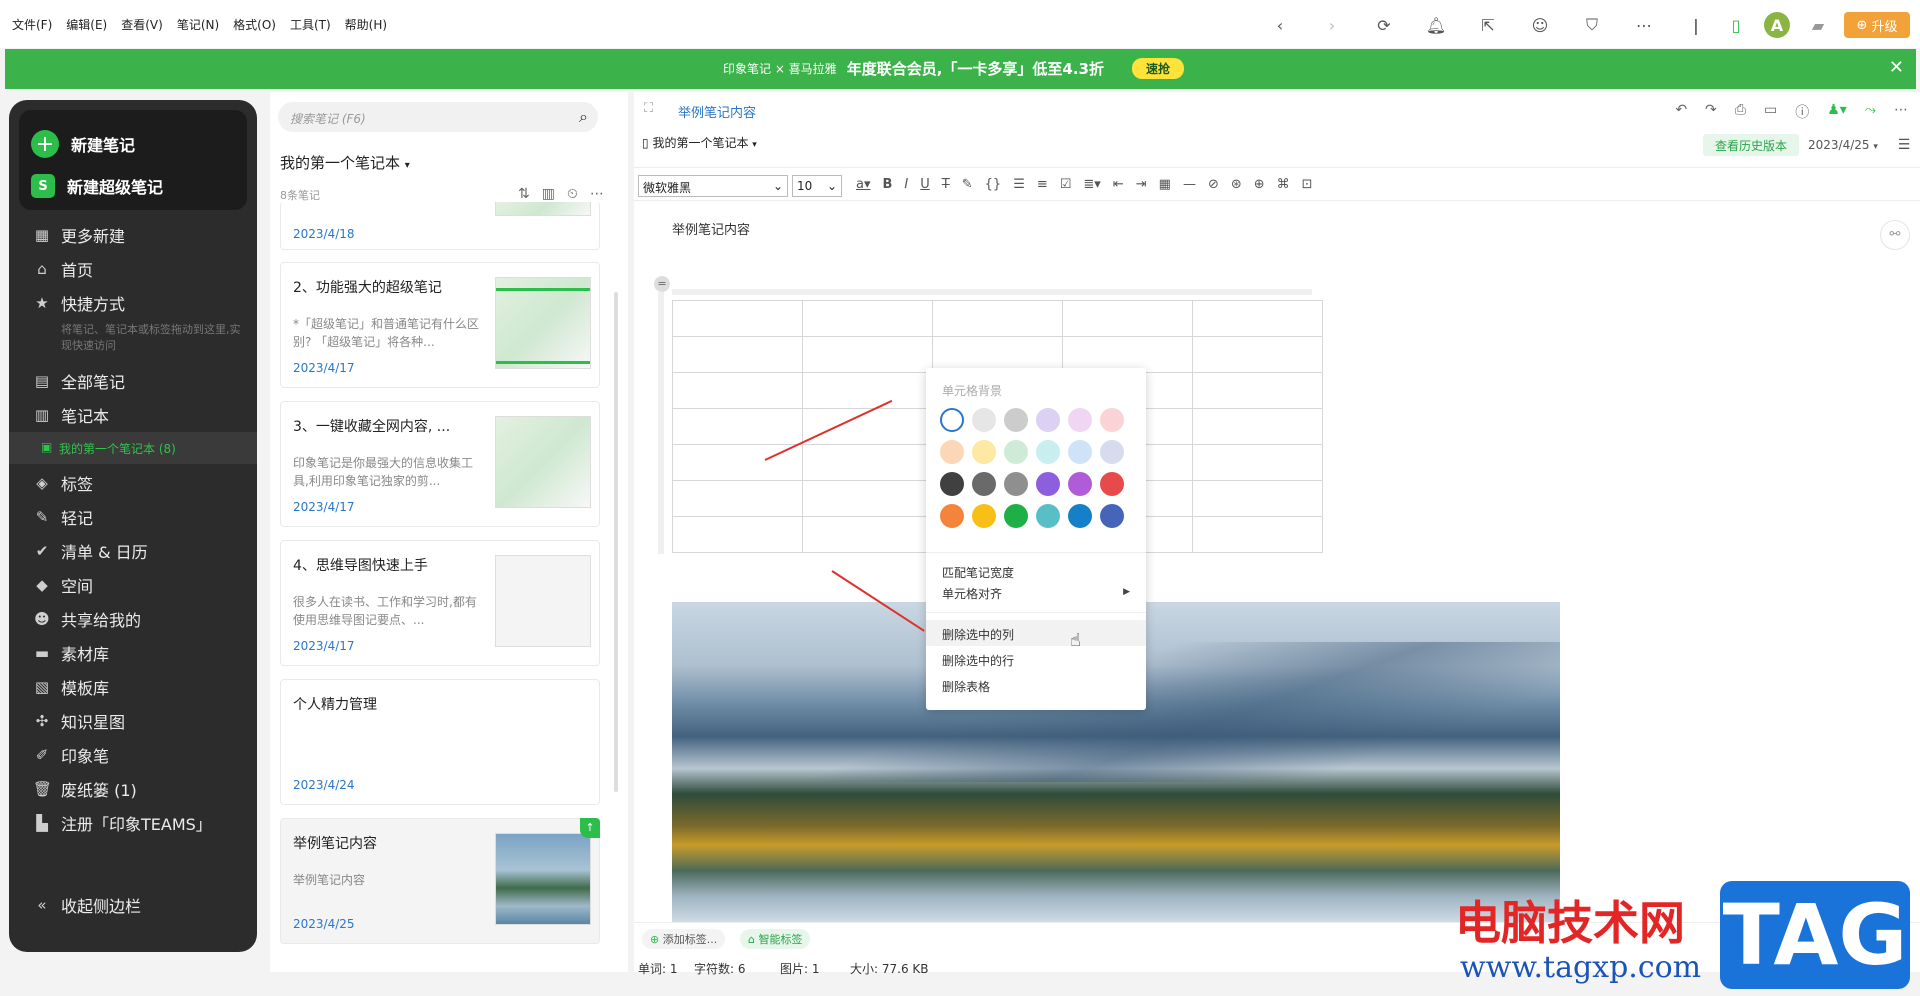 This screenshot has height=996, width=1920. What do you see at coordinates (32, 24) in the screenshot?
I see `menu-file: 文件(F)` at bounding box center [32, 24].